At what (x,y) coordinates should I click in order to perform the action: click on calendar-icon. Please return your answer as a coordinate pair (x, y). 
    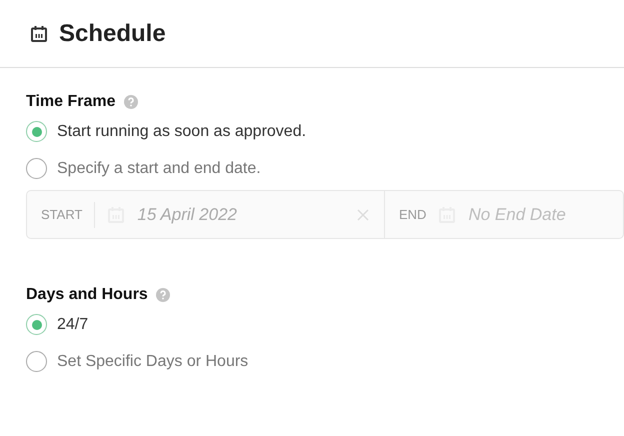
    Looking at the image, I should click on (39, 33).